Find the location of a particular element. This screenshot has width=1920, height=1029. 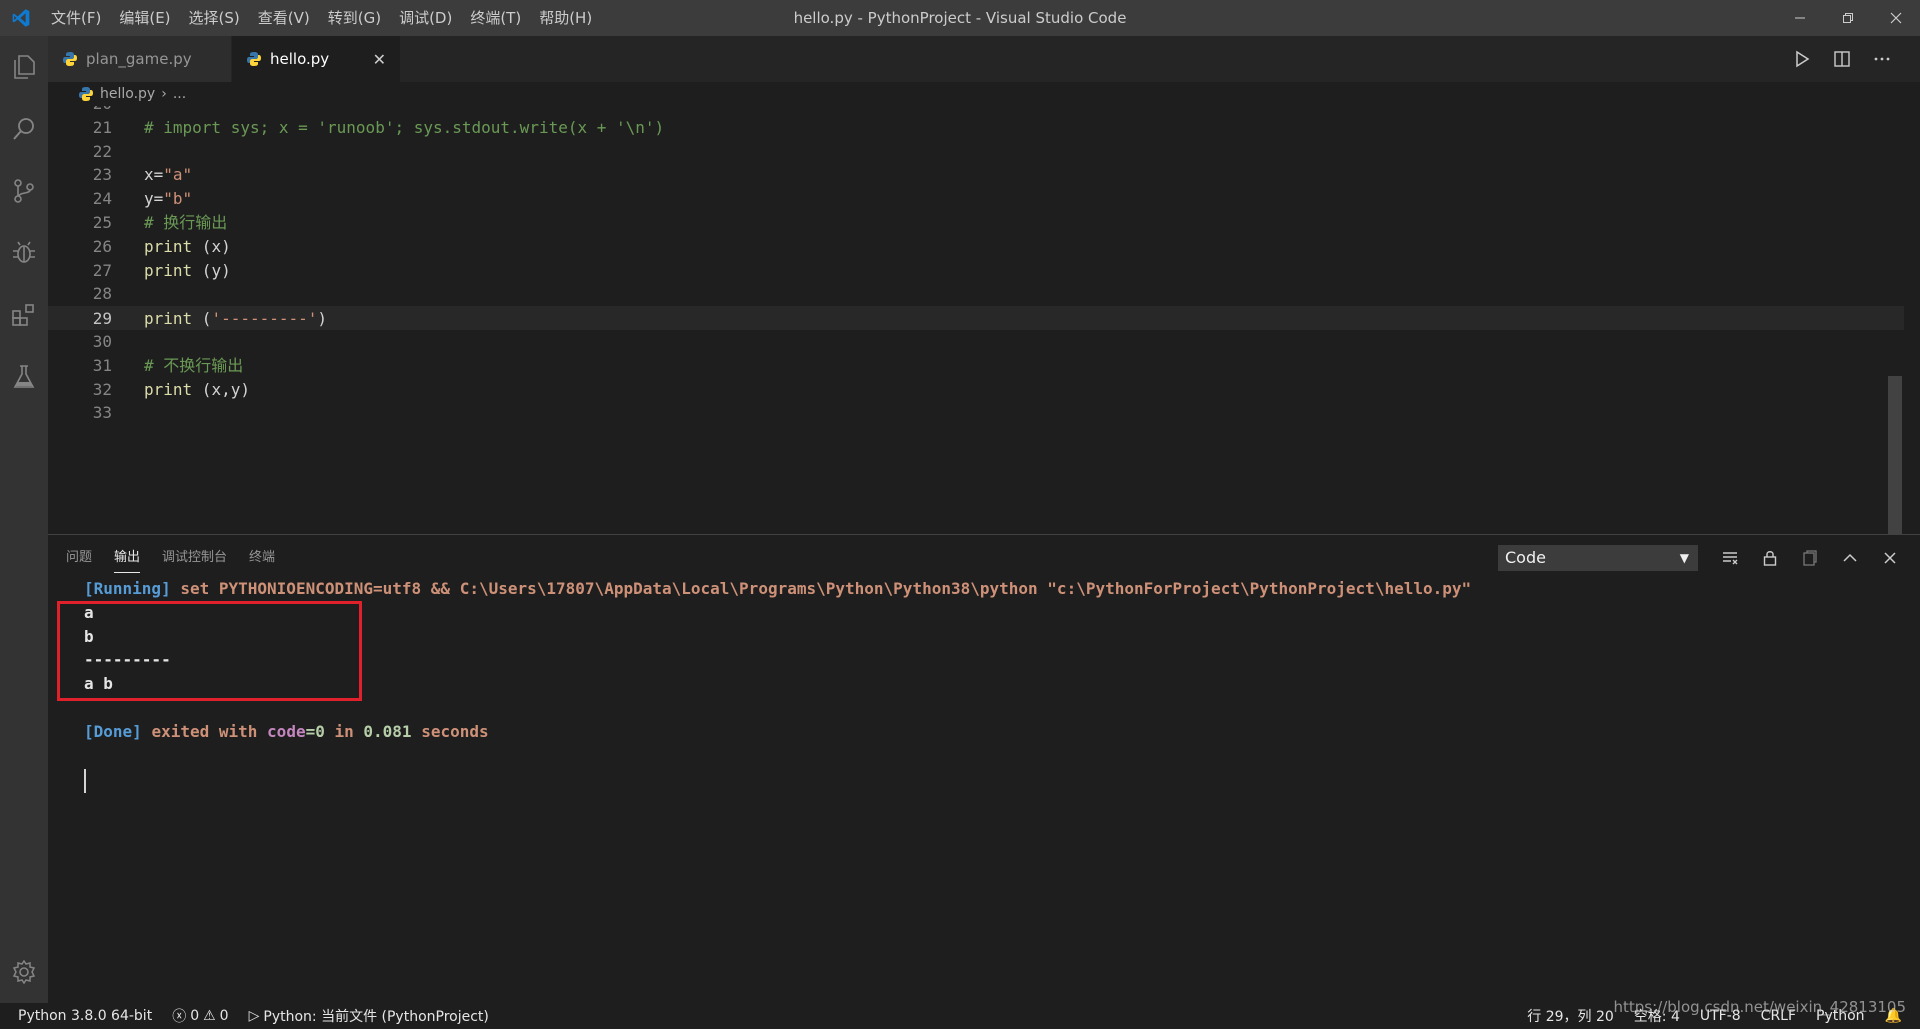

breadcrumb-file: hello.py is located at coordinates (127, 94).